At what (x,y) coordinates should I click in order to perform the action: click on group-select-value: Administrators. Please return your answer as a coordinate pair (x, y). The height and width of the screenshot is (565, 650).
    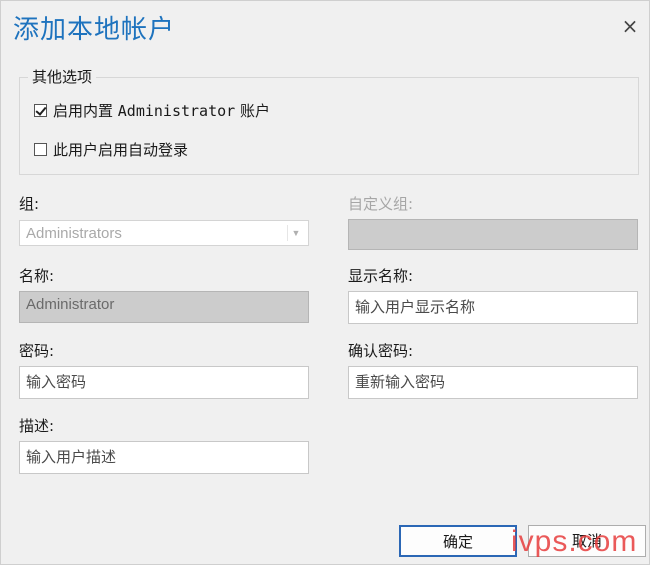
    Looking at the image, I should click on (74, 233).